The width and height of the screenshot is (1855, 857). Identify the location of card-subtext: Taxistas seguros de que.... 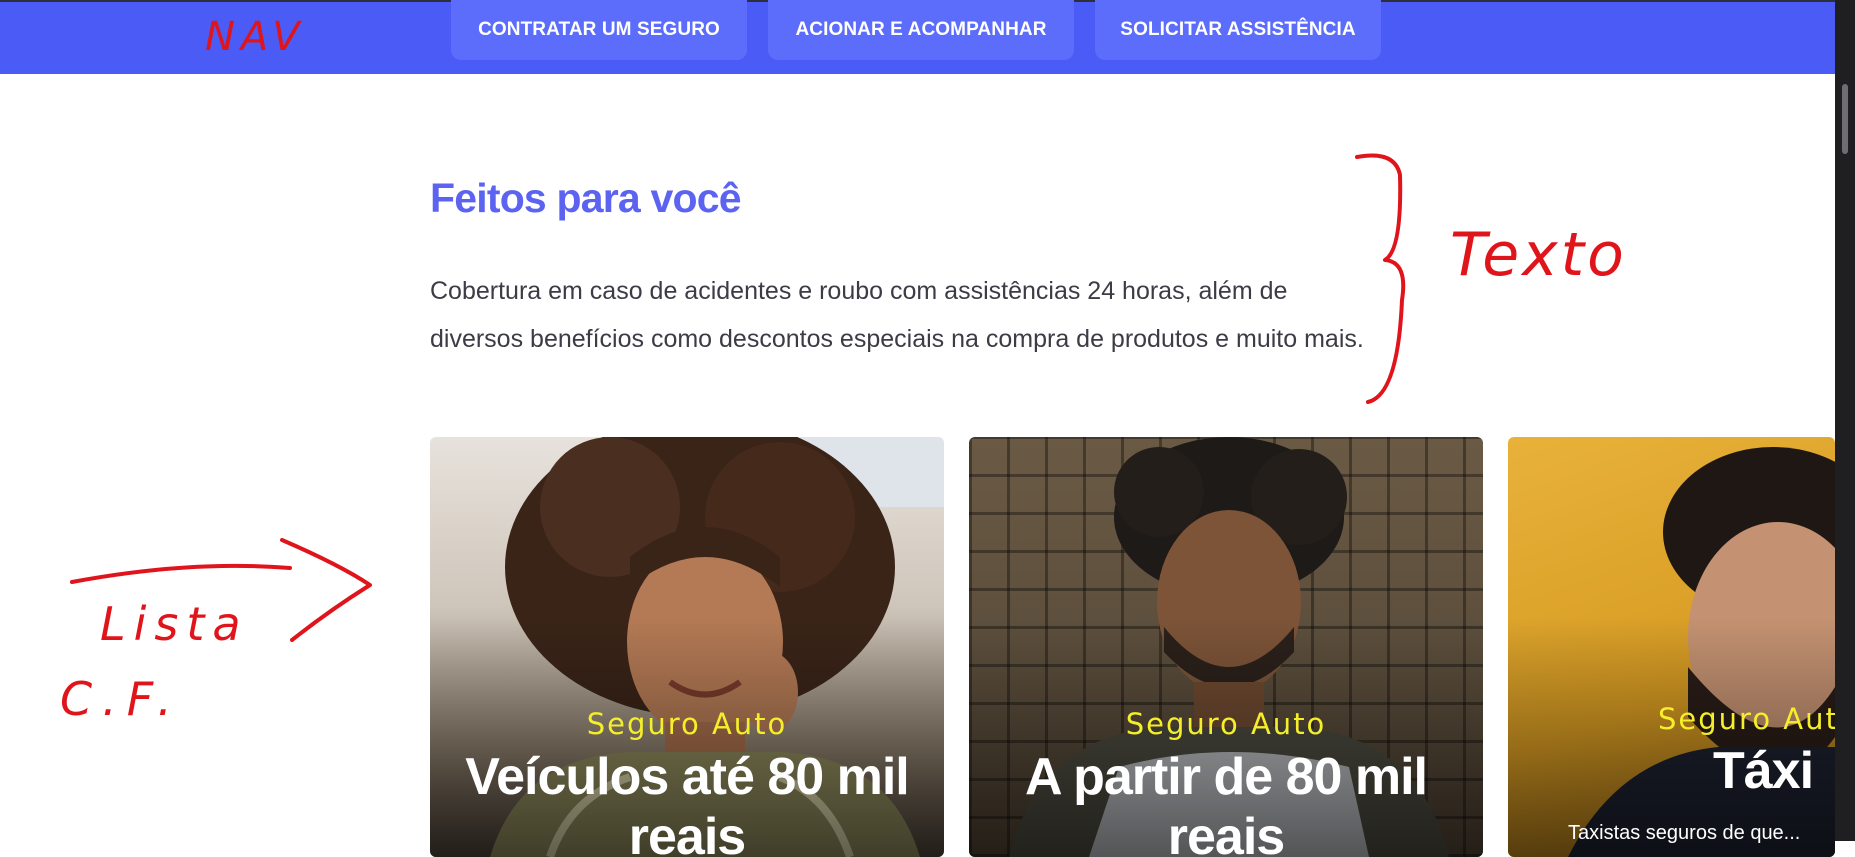
(1684, 833).